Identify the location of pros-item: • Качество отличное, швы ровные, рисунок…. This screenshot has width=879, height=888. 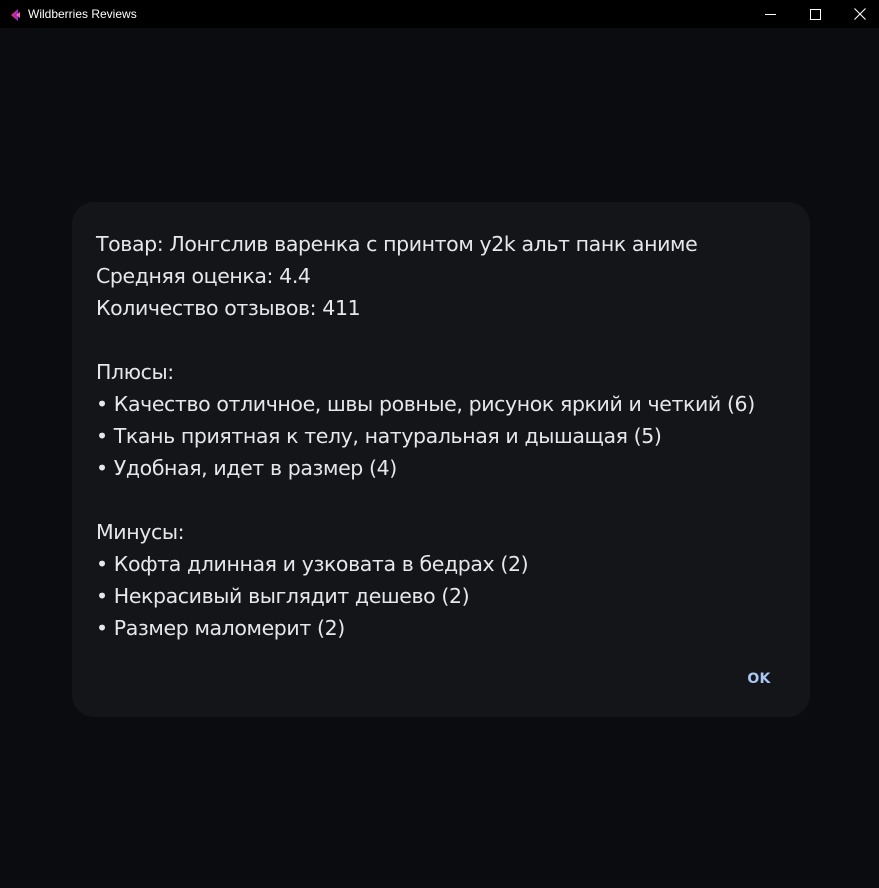
(425, 404).